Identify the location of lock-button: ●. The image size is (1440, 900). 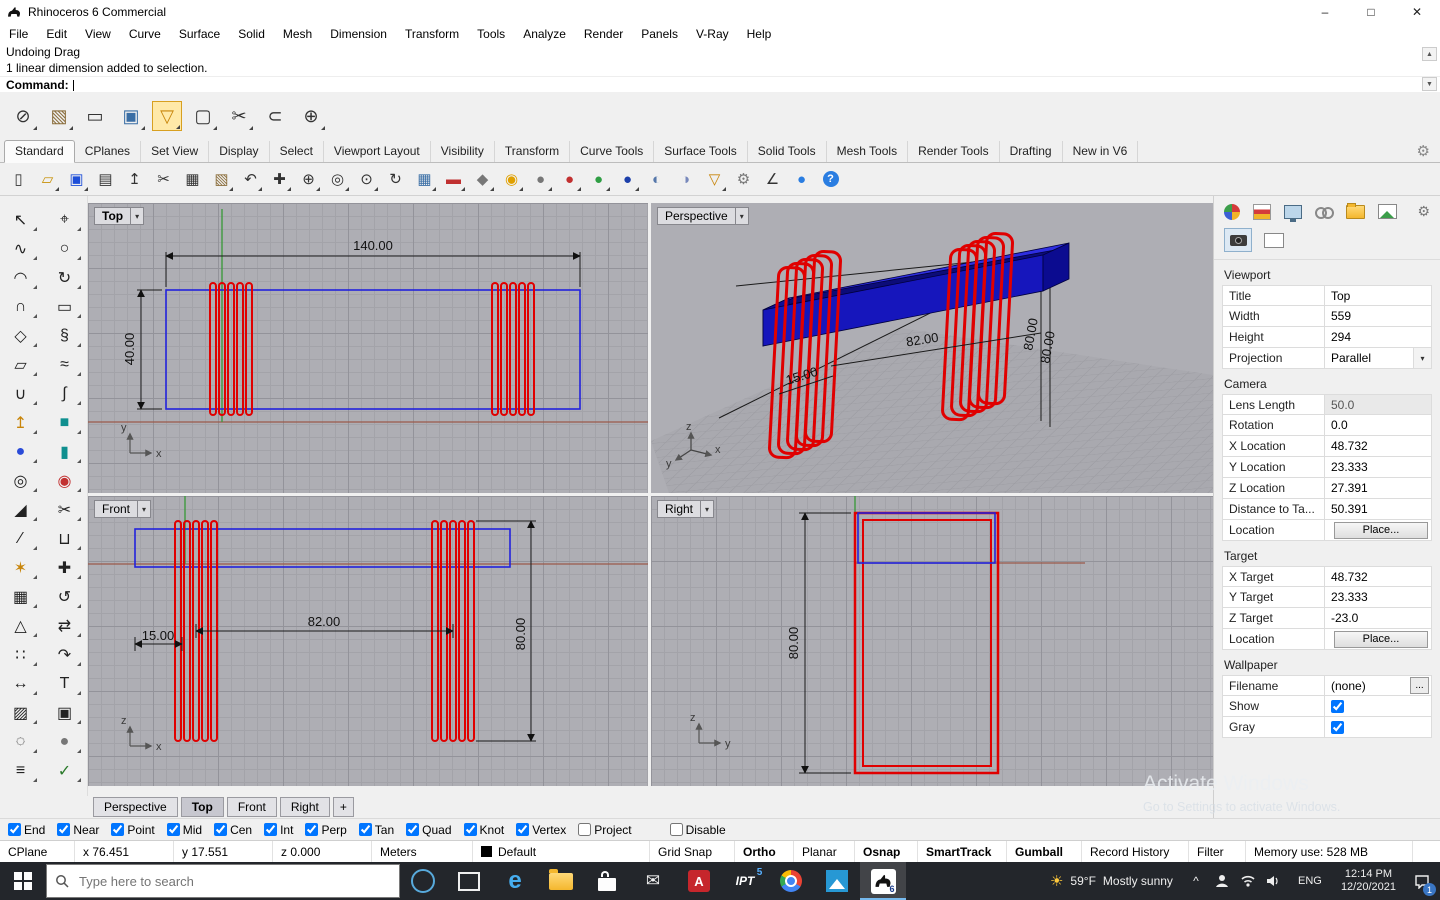
(65, 741).